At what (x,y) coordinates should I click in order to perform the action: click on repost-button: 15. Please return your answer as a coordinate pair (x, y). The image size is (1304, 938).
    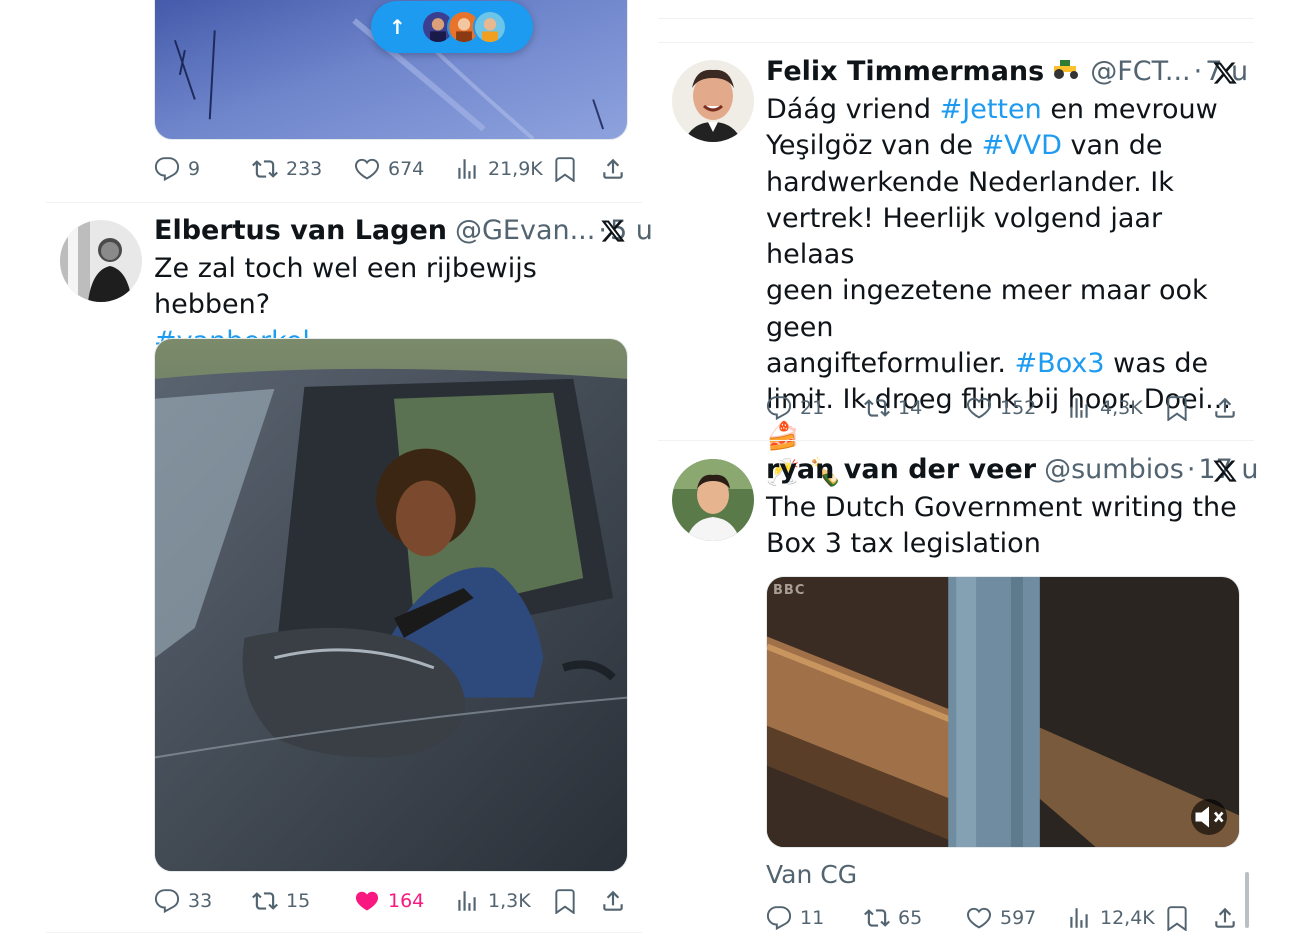
    Looking at the image, I should click on (281, 901).